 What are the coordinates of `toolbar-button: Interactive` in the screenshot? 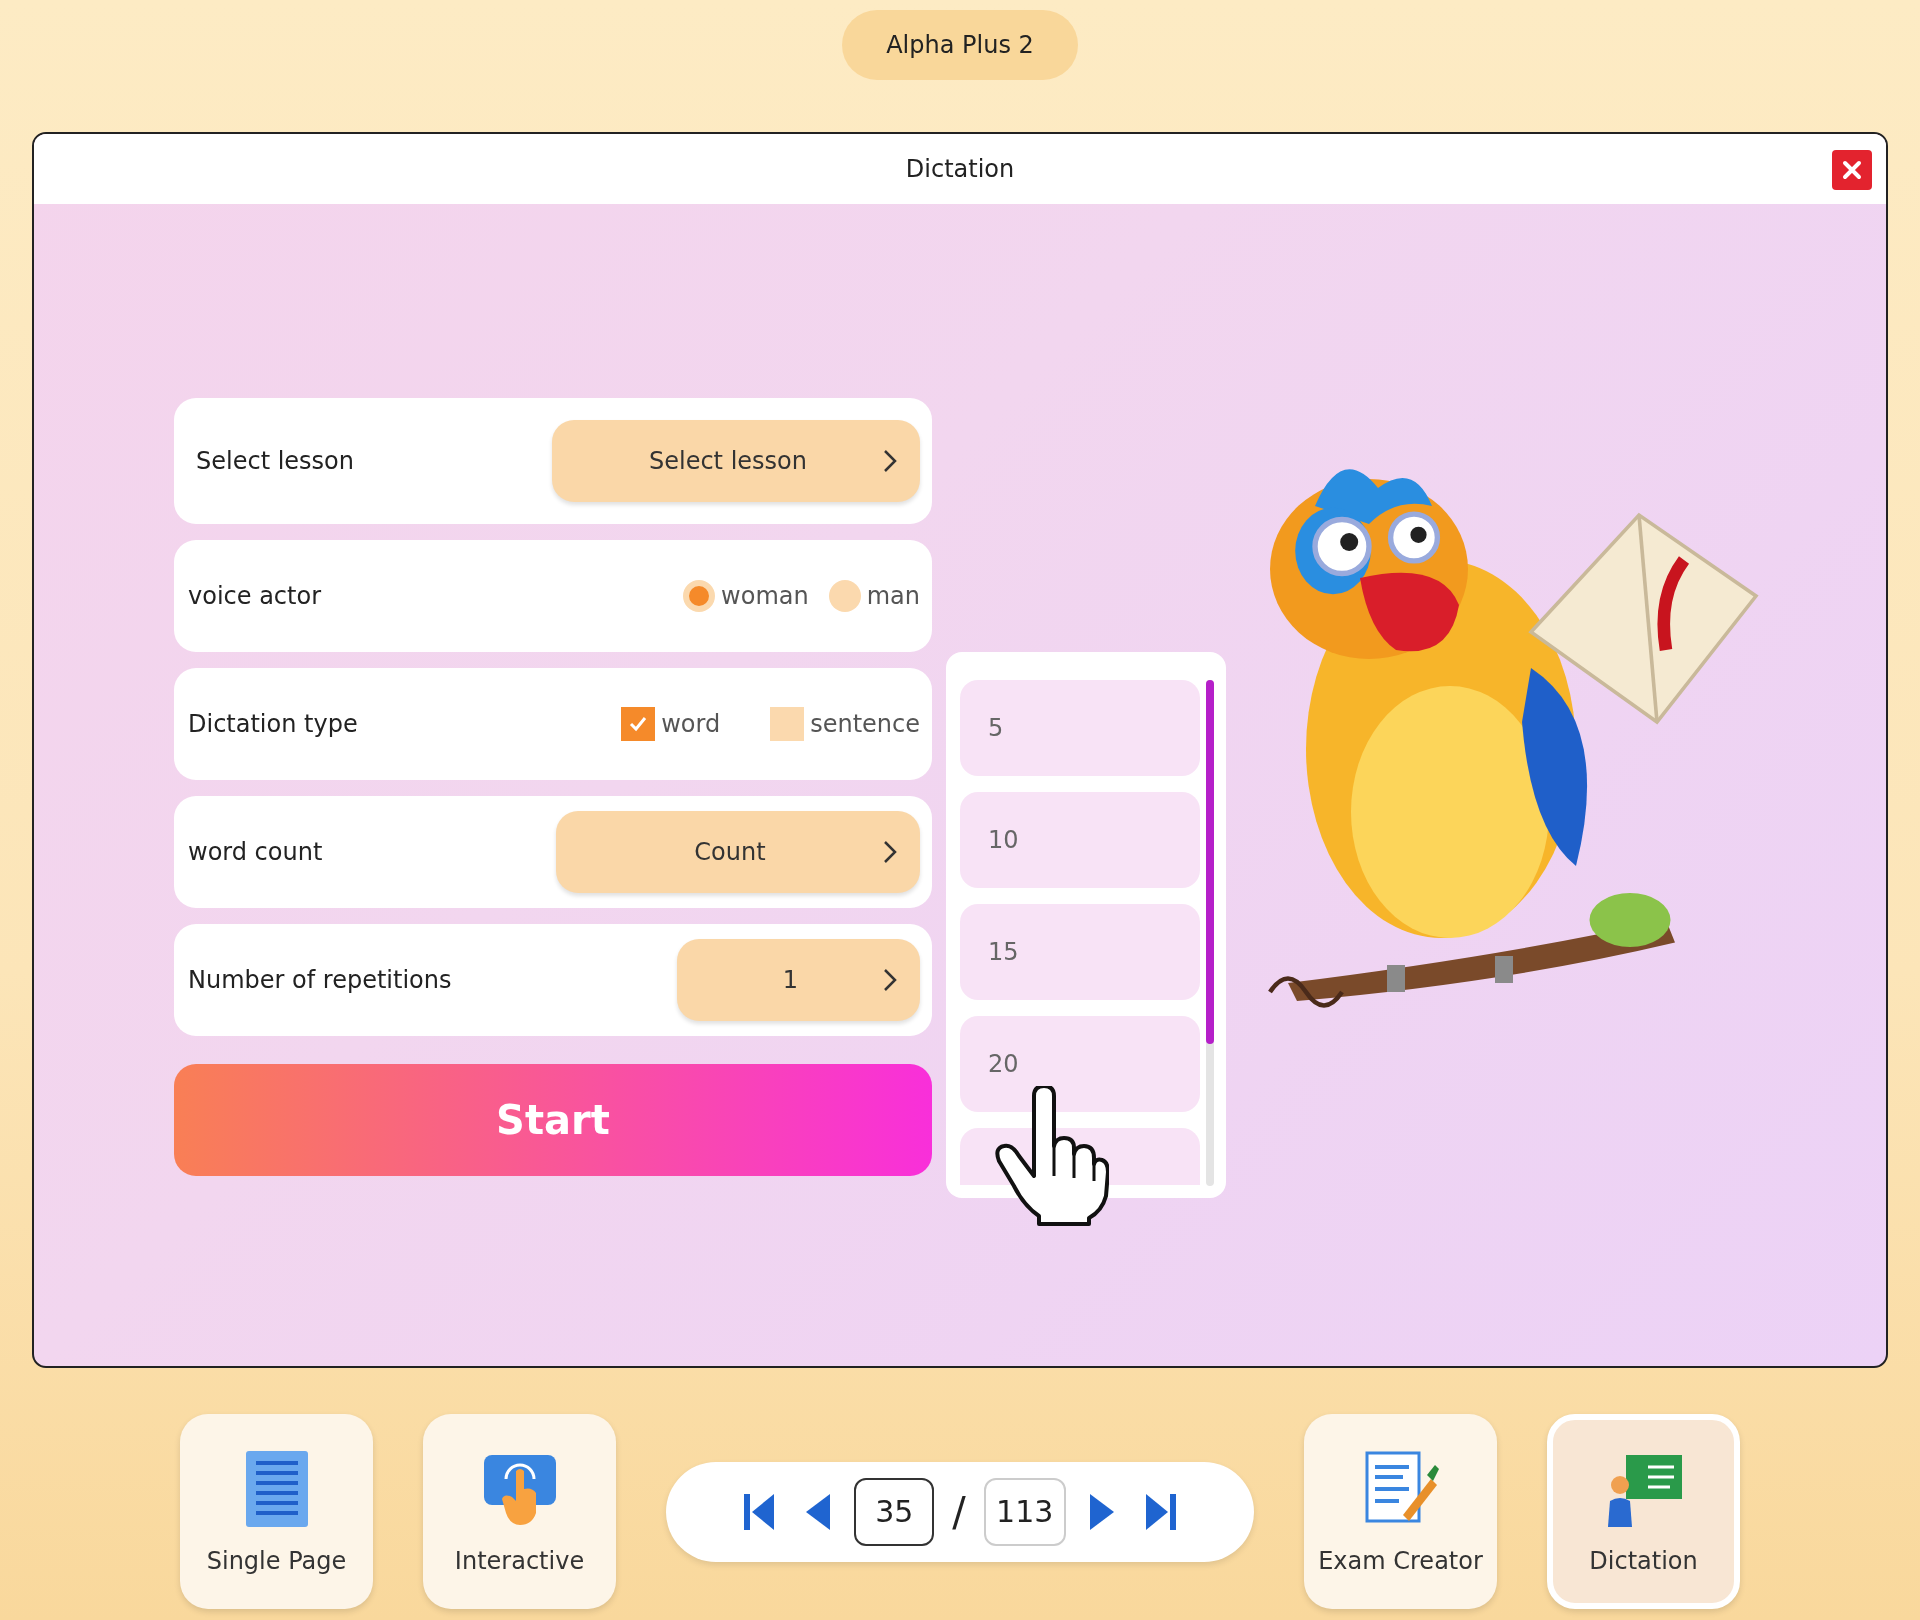 It's located at (519, 1511).